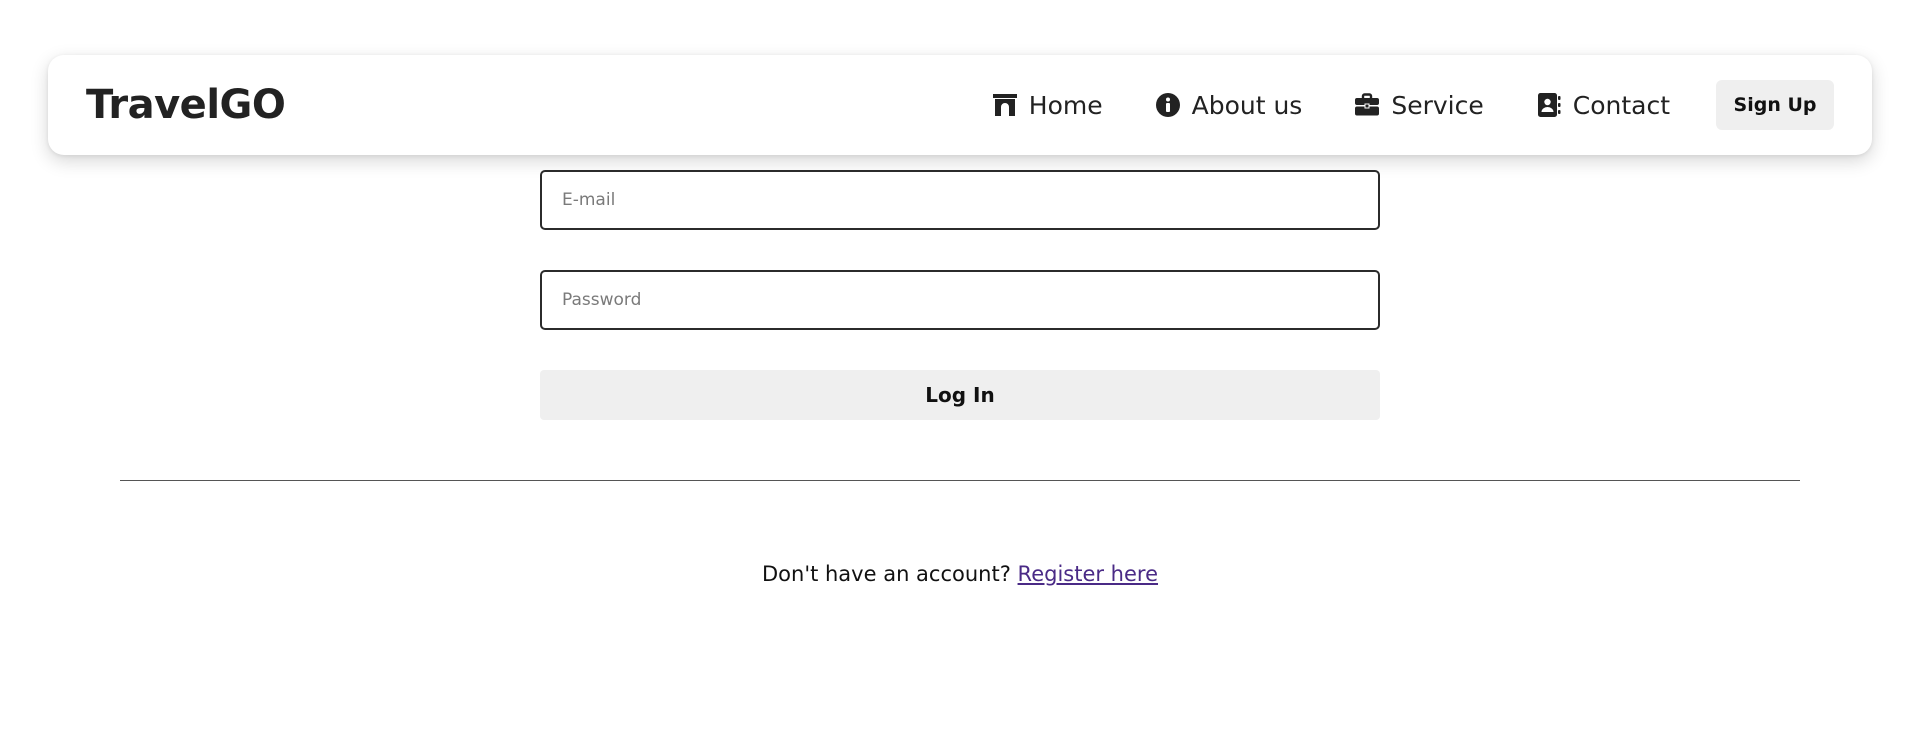  Describe the element at coordinates (186, 105) in the screenshot. I see `brand-logo: TravelGO` at that location.